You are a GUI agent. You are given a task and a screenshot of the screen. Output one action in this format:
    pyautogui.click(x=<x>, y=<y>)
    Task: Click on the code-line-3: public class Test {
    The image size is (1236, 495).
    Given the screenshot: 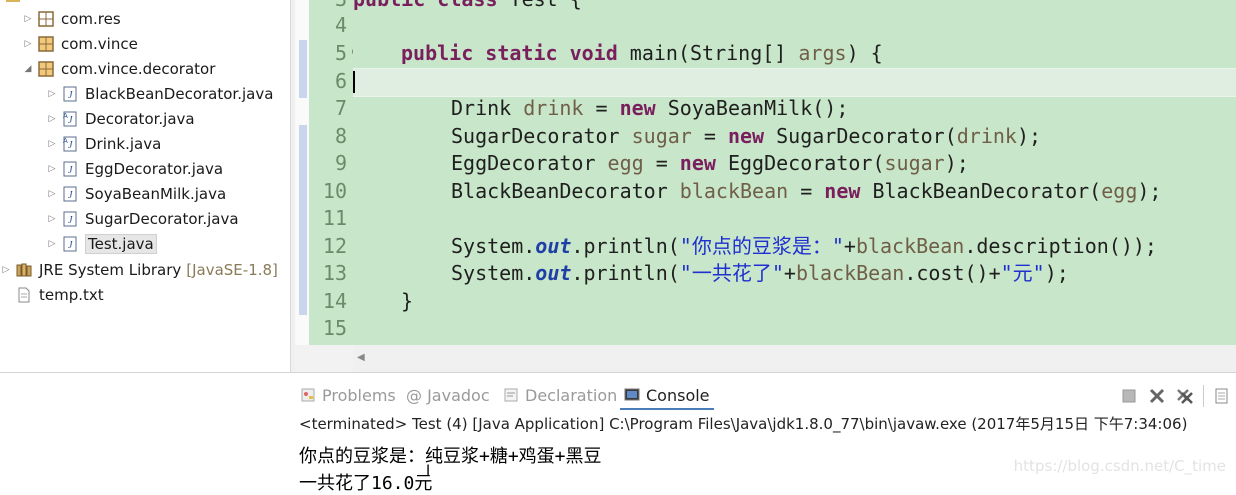 What is the action you would take?
    pyautogui.click(x=467, y=7)
    